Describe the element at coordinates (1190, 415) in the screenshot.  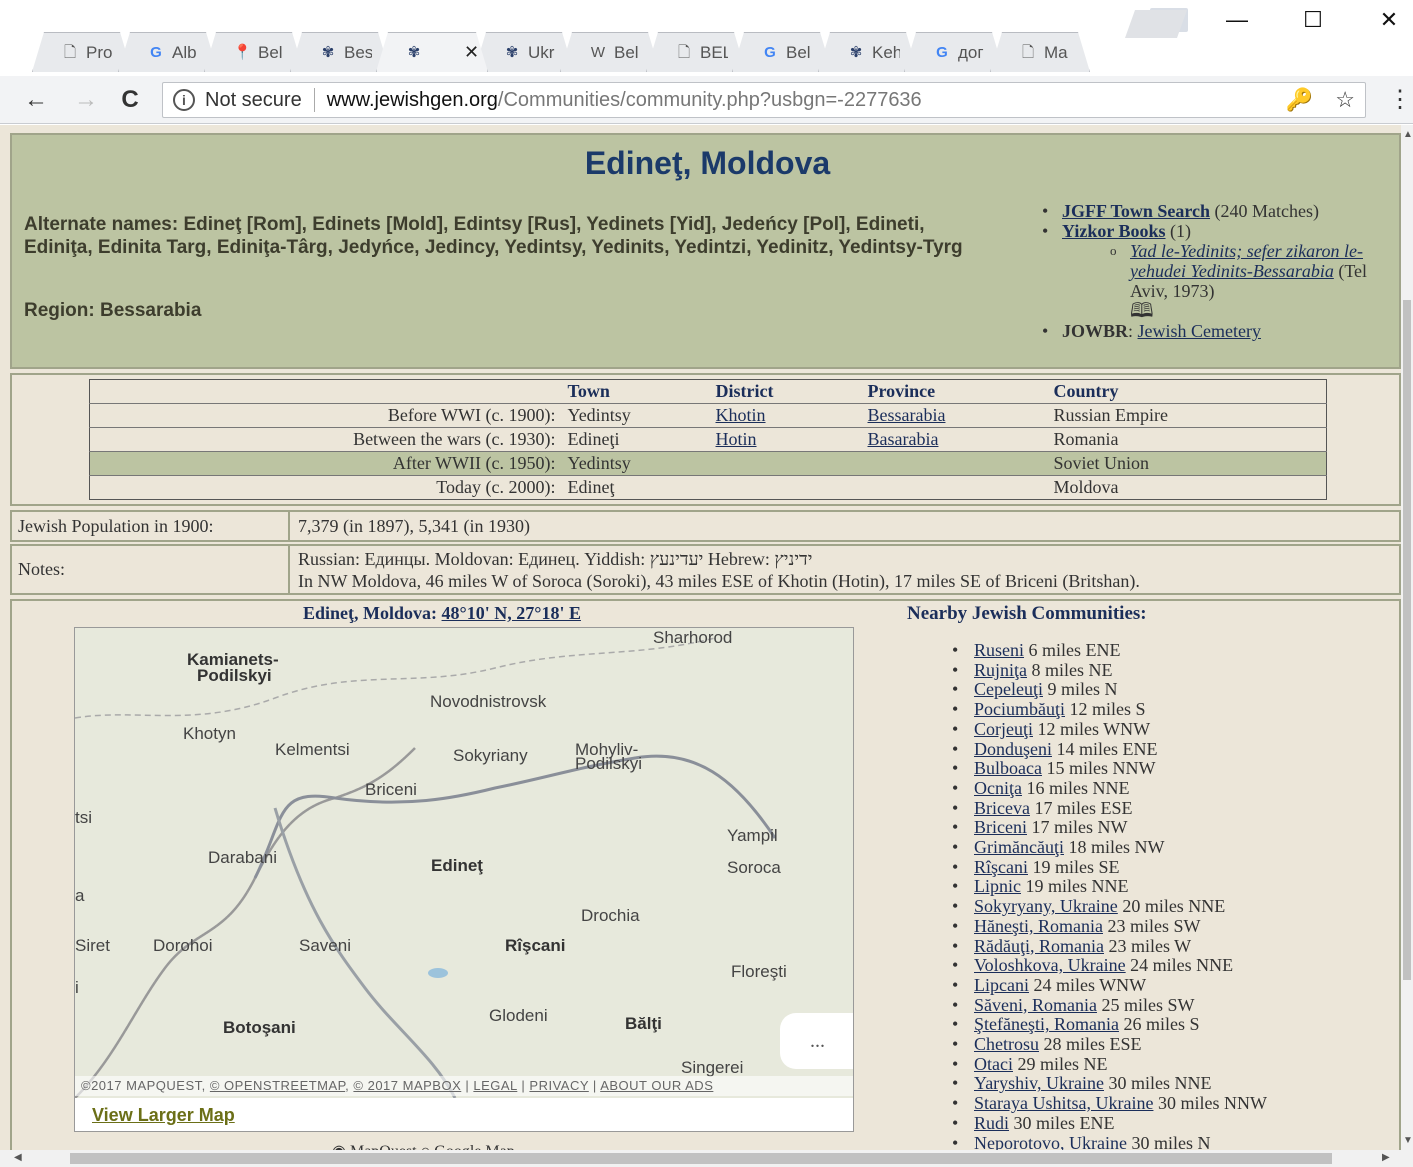
I see `table-cell: Russian Empire` at that location.